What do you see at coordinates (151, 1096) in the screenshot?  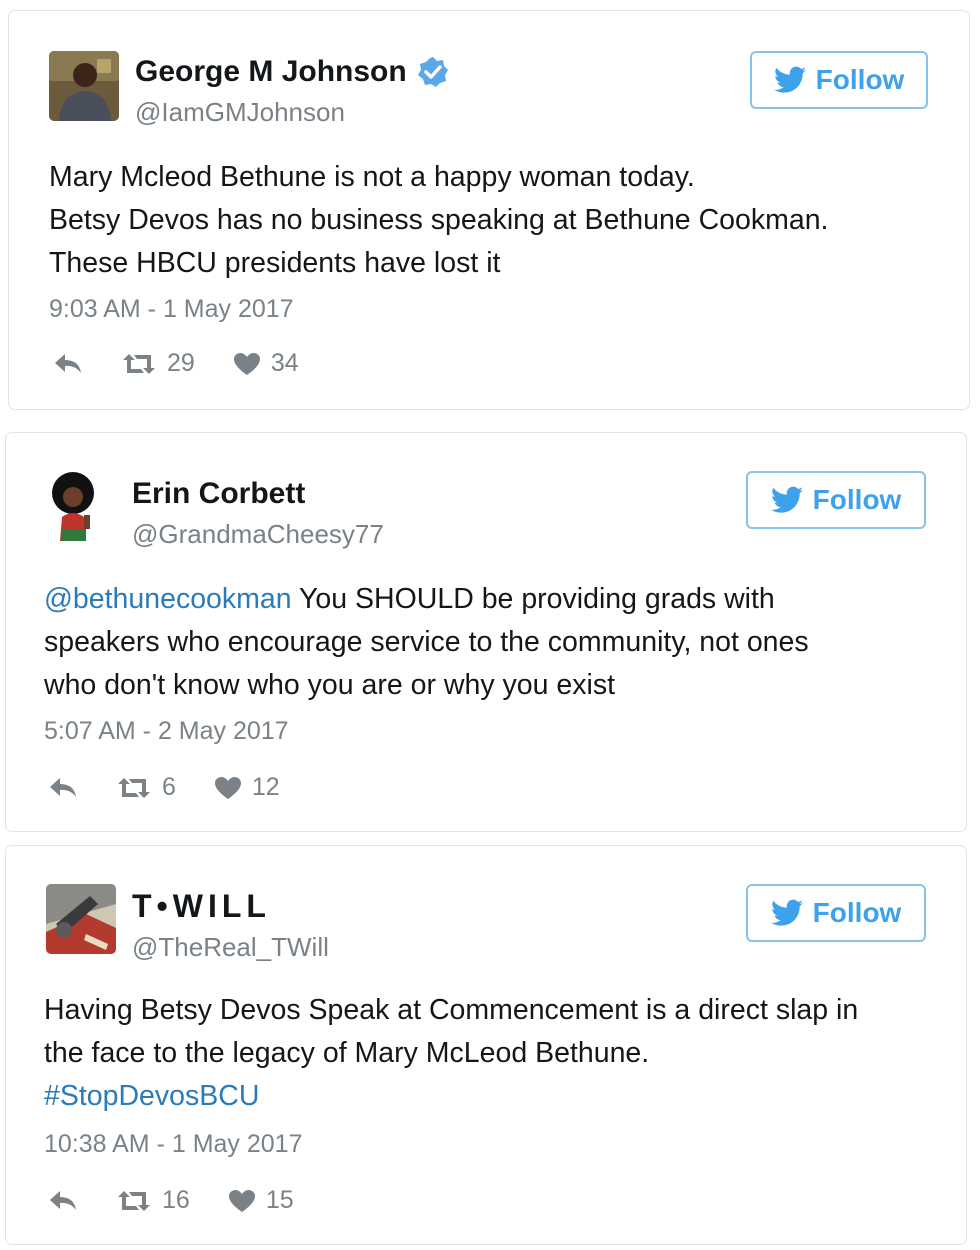 I see `hashtag-link: #StopDevosBCU` at bounding box center [151, 1096].